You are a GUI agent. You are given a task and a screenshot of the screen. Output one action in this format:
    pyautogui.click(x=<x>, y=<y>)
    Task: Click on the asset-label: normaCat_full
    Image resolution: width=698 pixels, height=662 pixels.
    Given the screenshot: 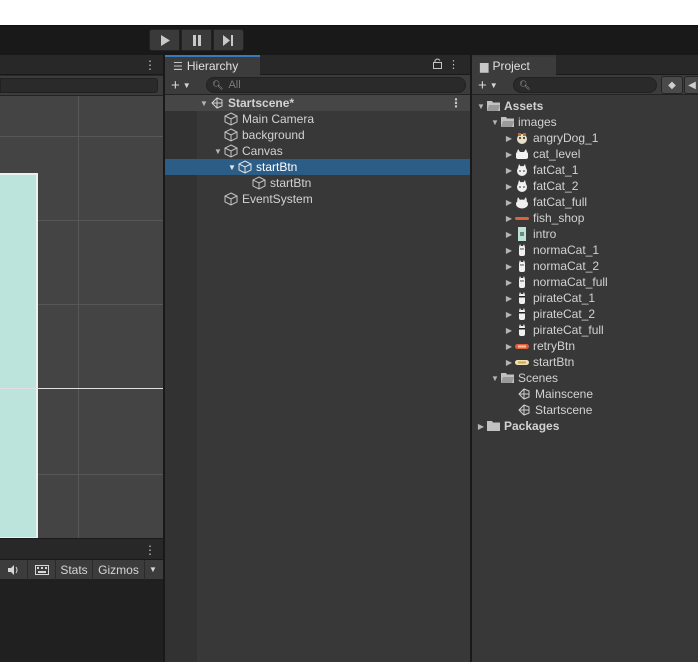 What is the action you would take?
    pyautogui.click(x=570, y=282)
    